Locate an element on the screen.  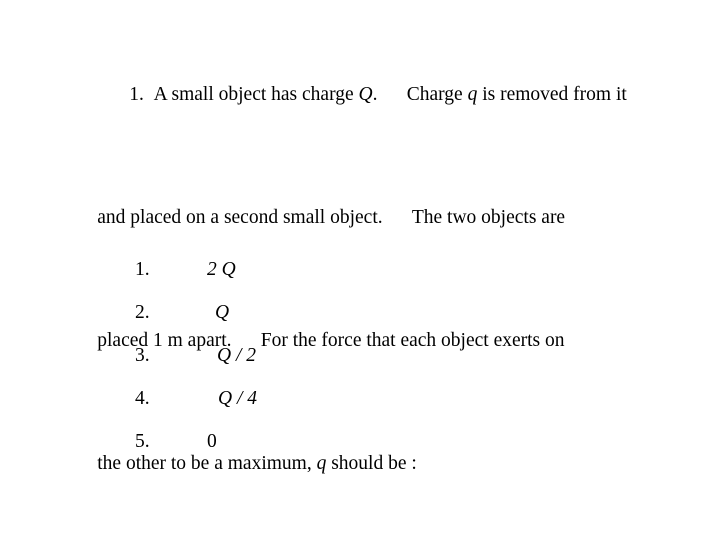
answer-option-1: 1. 2 Q is located at coordinates (285, 269).